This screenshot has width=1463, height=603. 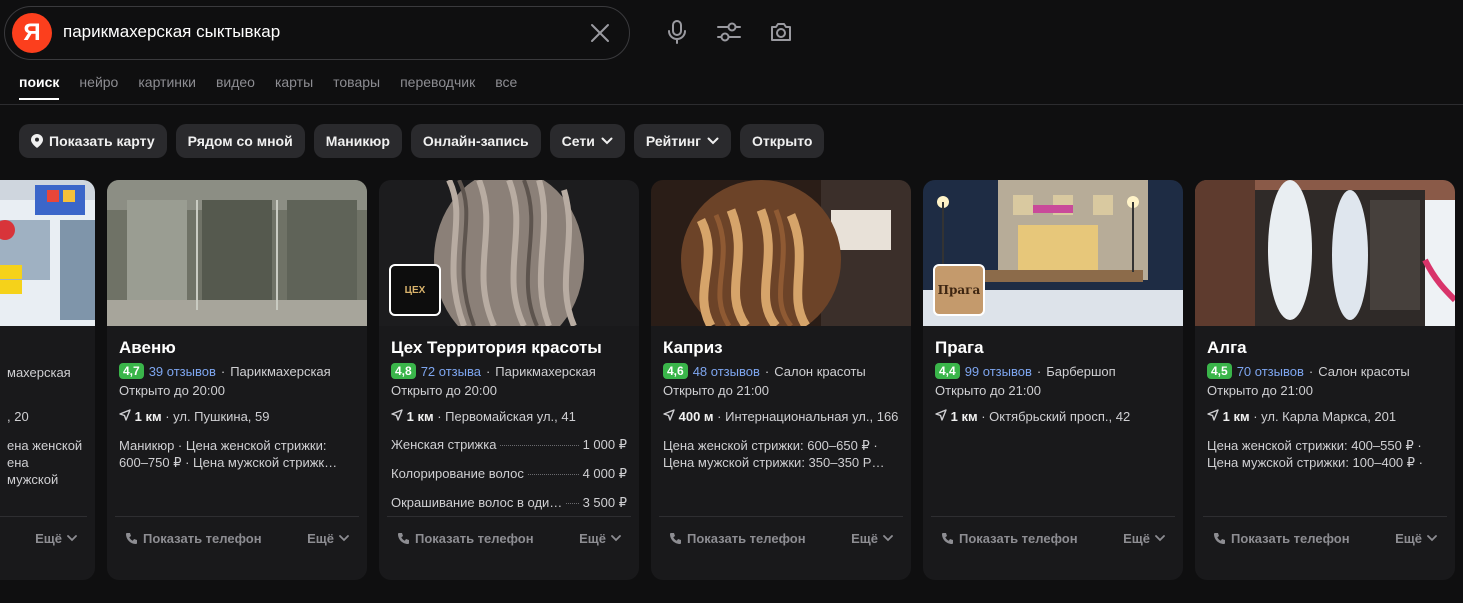 What do you see at coordinates (475, 141) in the screenshot?
I see `chip-online-booking: Онлайн-запись` at bounding box center [475, 141].